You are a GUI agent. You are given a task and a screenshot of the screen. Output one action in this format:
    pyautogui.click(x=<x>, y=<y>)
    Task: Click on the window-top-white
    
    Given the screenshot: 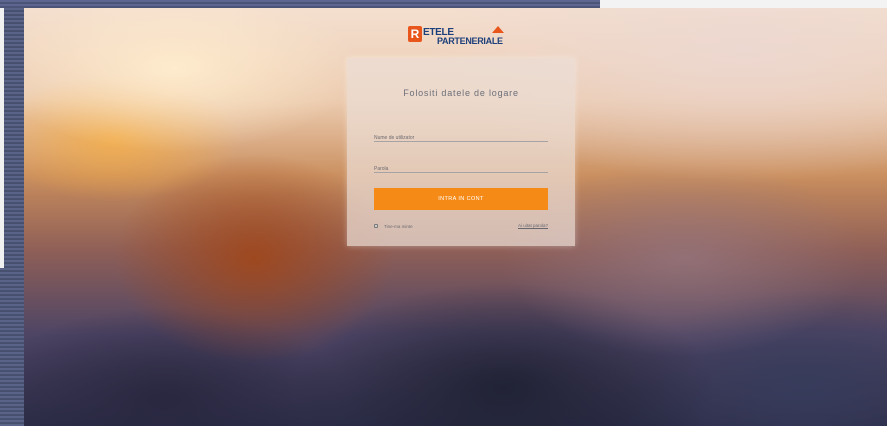 What is the action you would take?
    pyautogui.click(x=743, y=4)
    